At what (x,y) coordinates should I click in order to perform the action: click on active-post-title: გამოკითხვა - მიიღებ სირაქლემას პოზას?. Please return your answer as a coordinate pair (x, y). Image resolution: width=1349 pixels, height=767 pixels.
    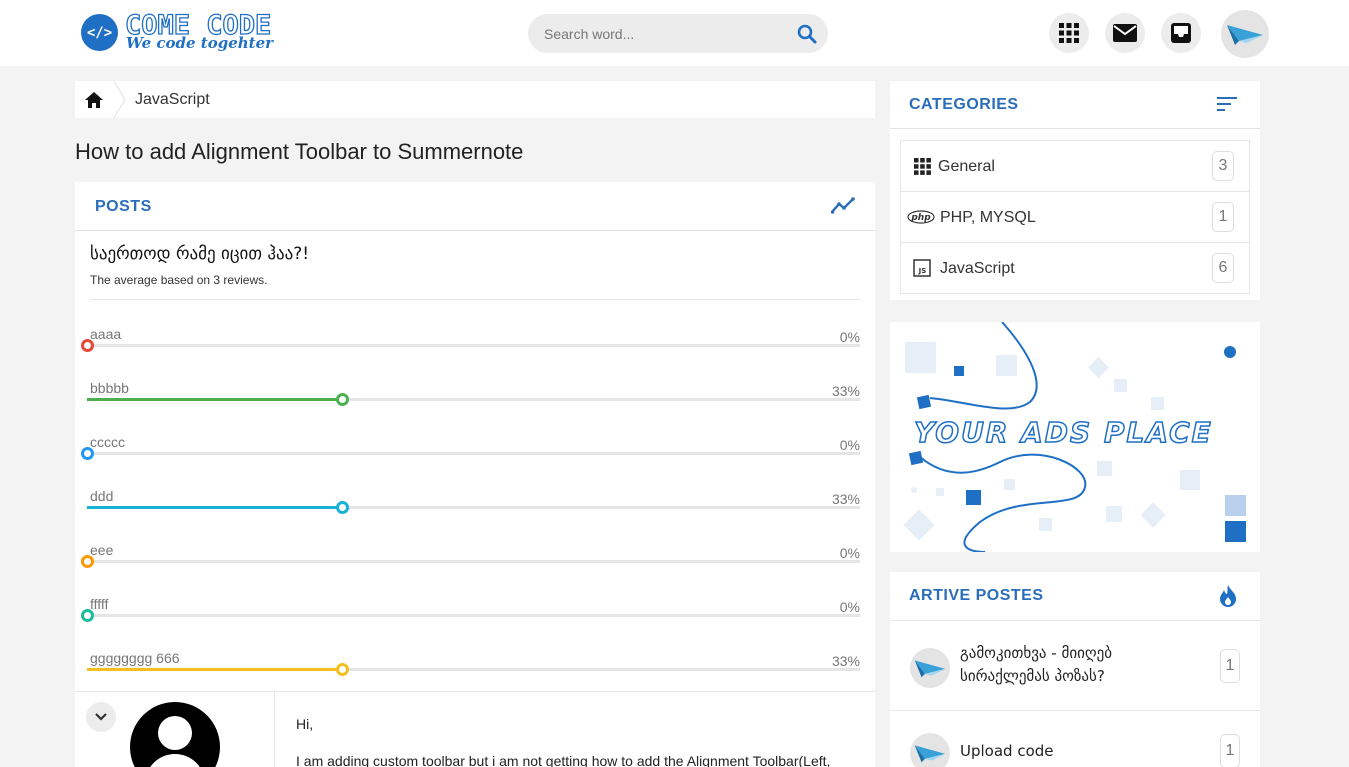
    Looking at the image, I should click on (1036, 664).